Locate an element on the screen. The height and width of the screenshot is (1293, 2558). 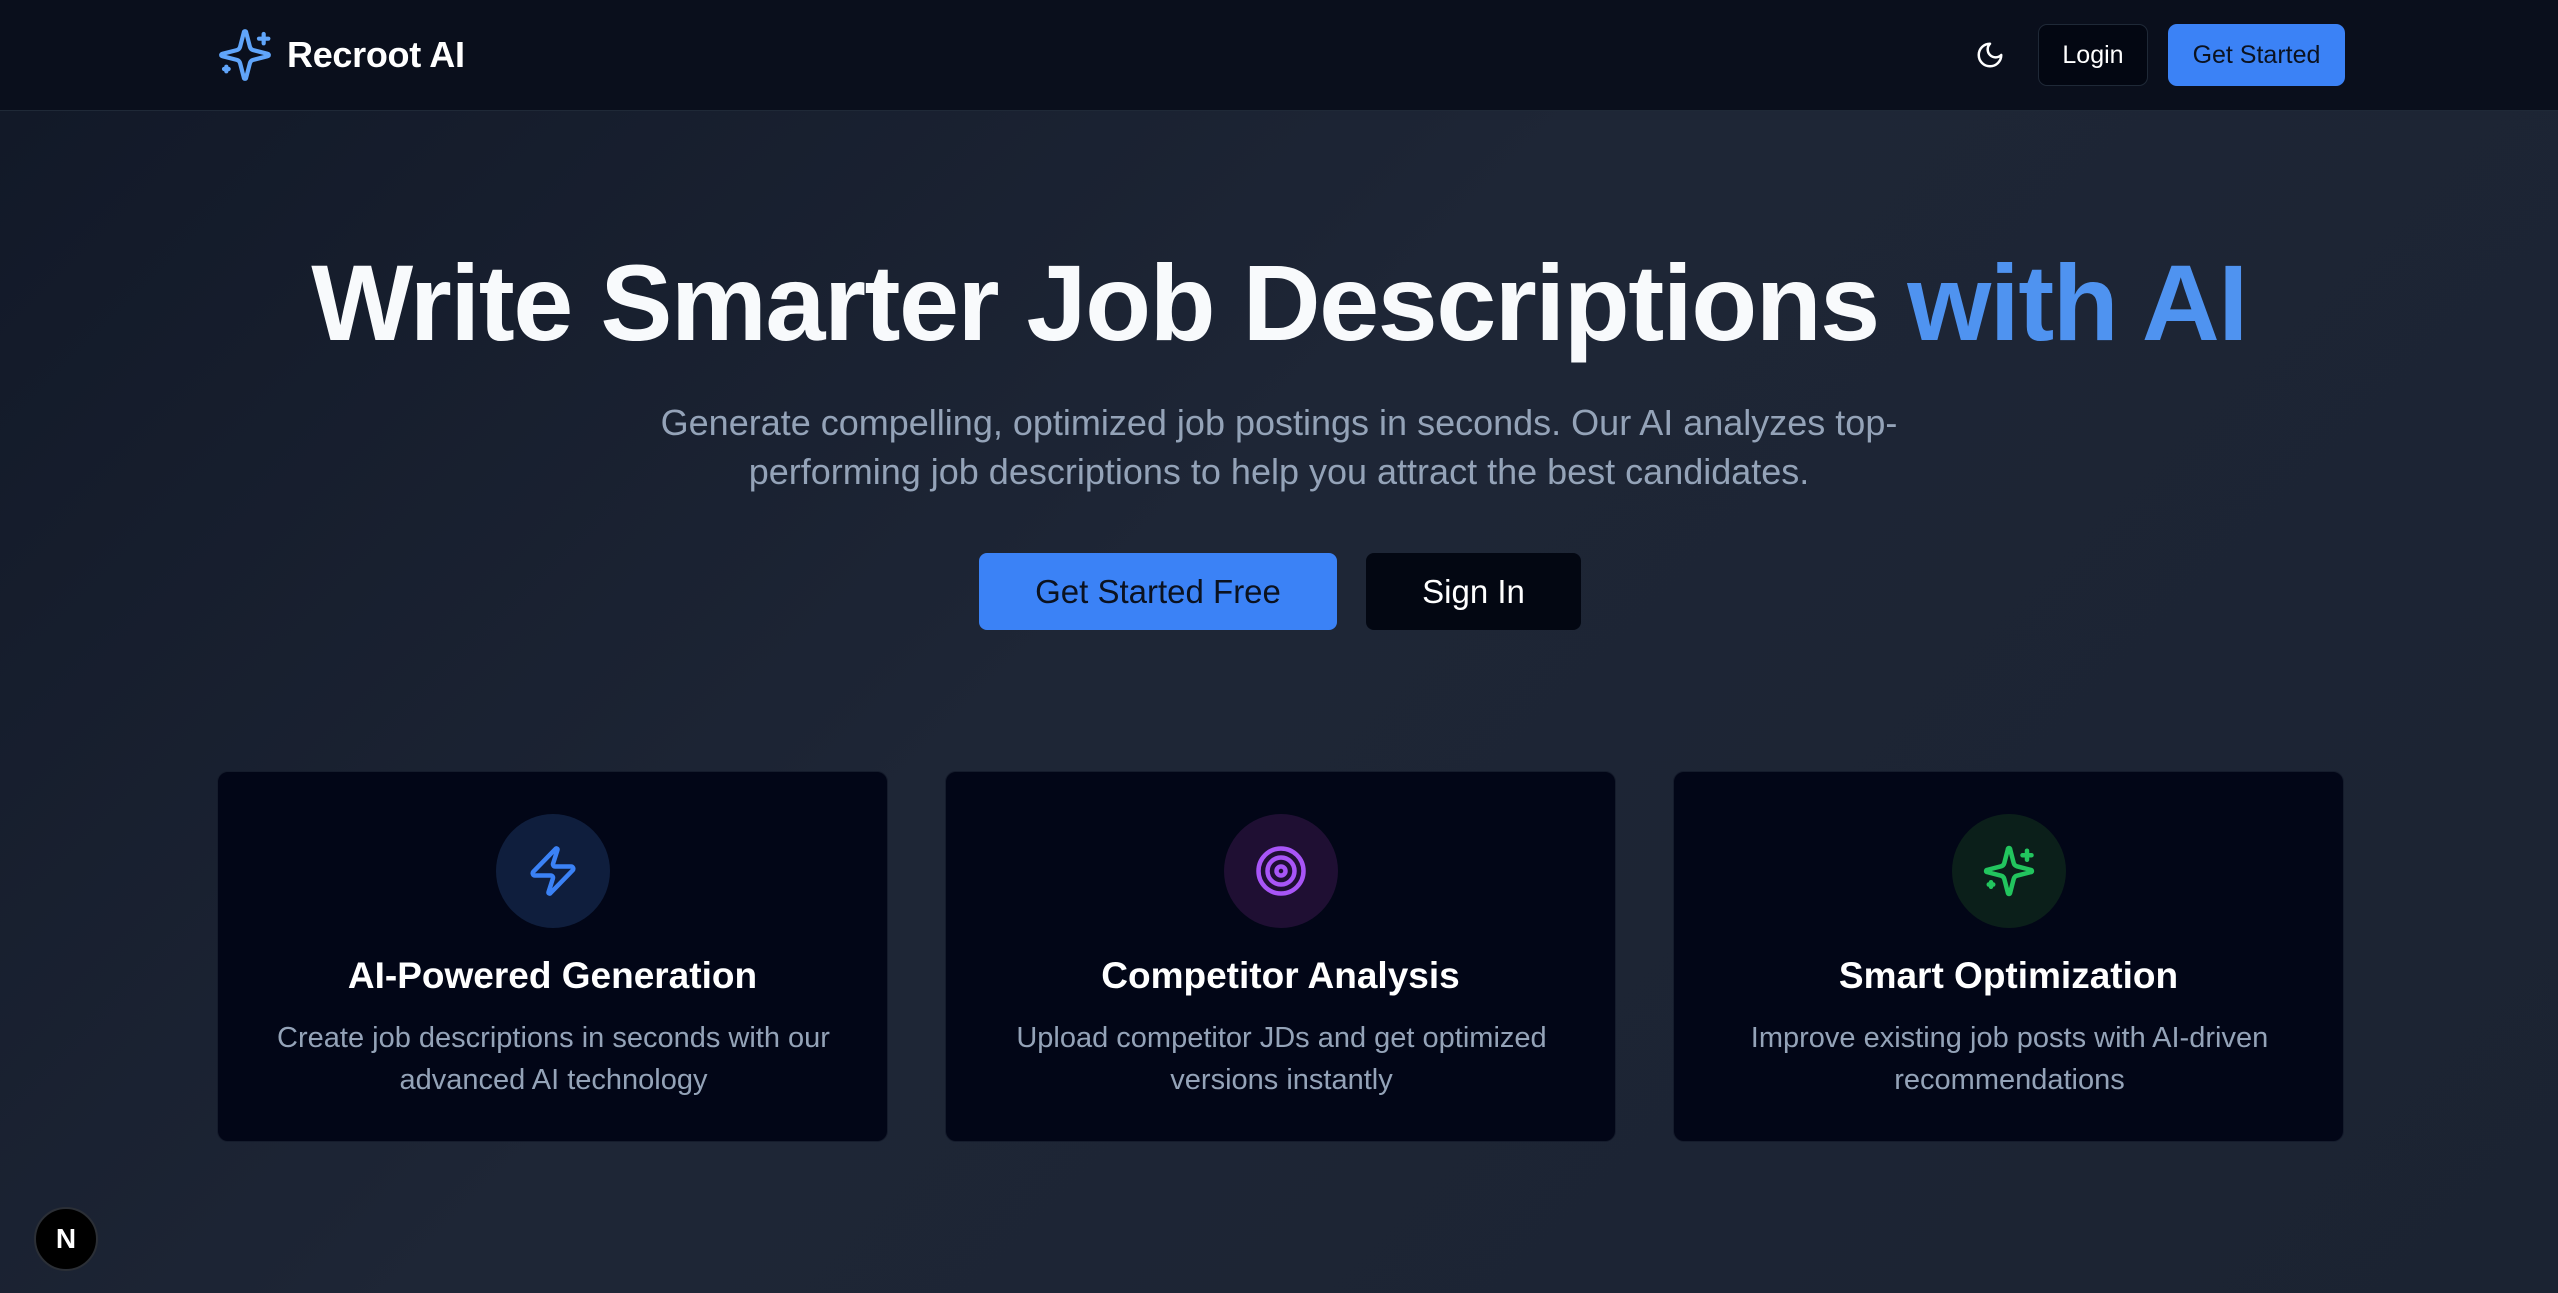
hero-title: Write Smarter Job Descriptions with AI is located at coordinates (1279, 303).